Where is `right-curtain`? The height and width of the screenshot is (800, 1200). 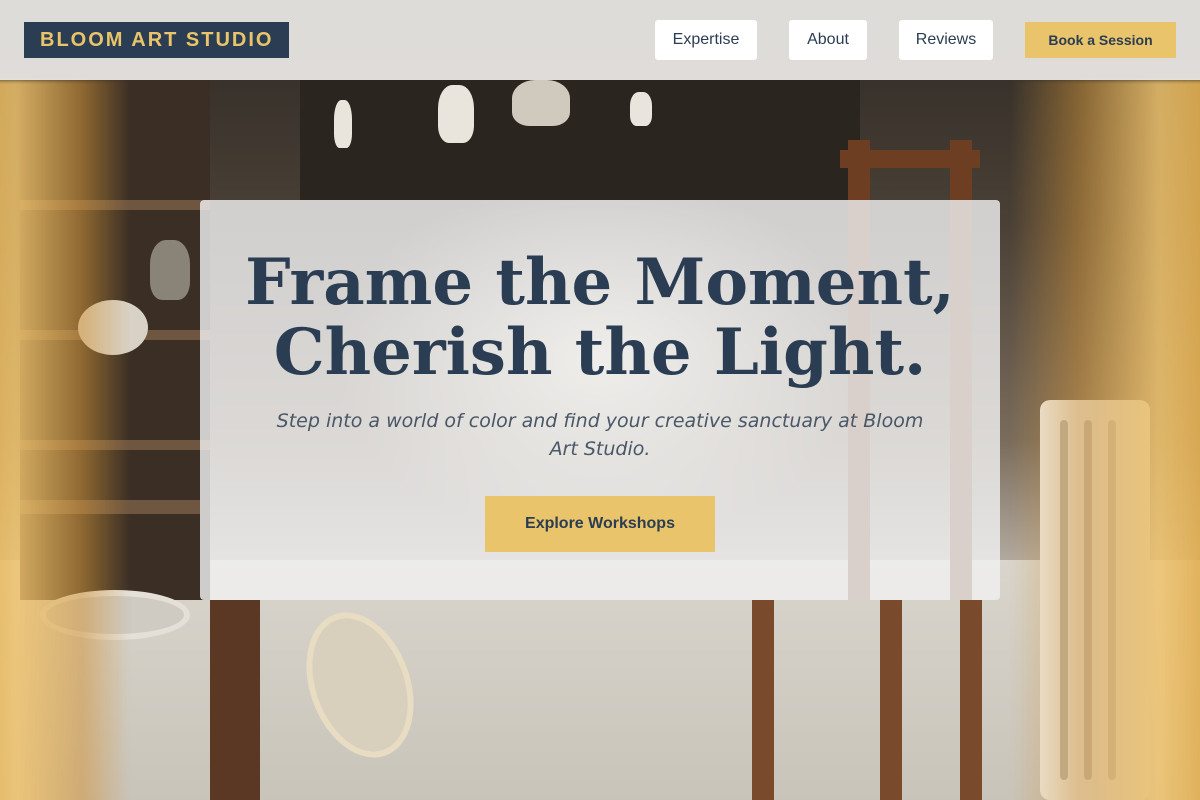 right-curtain is located at coordinates (1105, 440).